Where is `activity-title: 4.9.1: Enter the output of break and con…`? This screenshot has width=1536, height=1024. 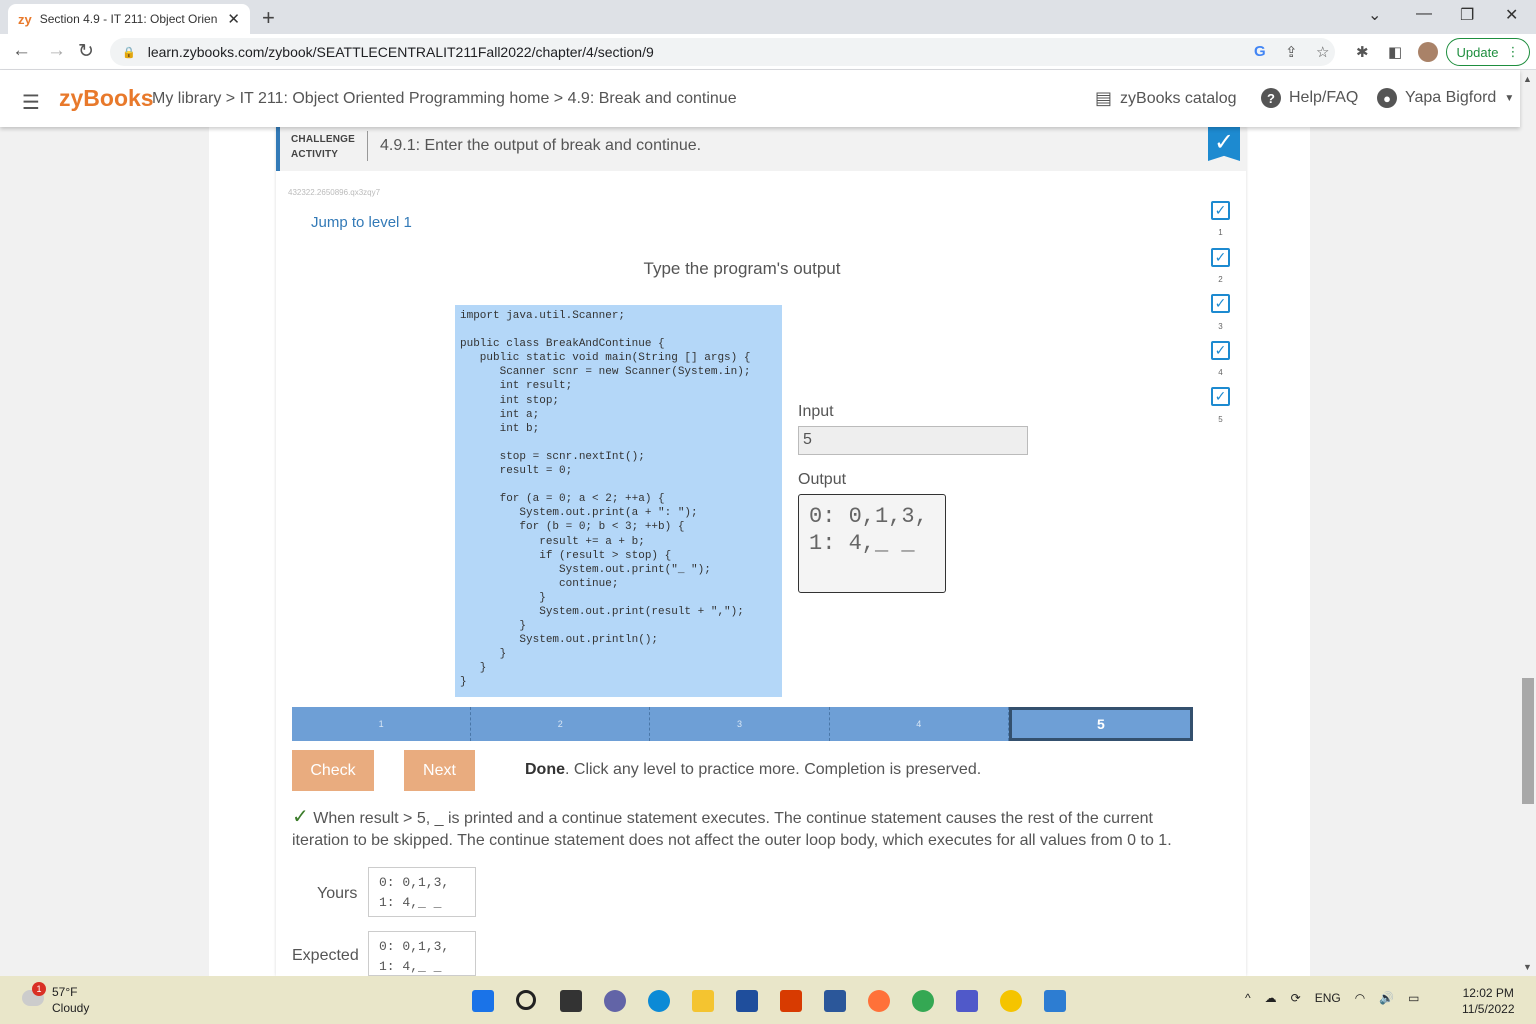
activity-title: 4.9.1: Enter the output of break and con… is located at coordinates (541, 145).